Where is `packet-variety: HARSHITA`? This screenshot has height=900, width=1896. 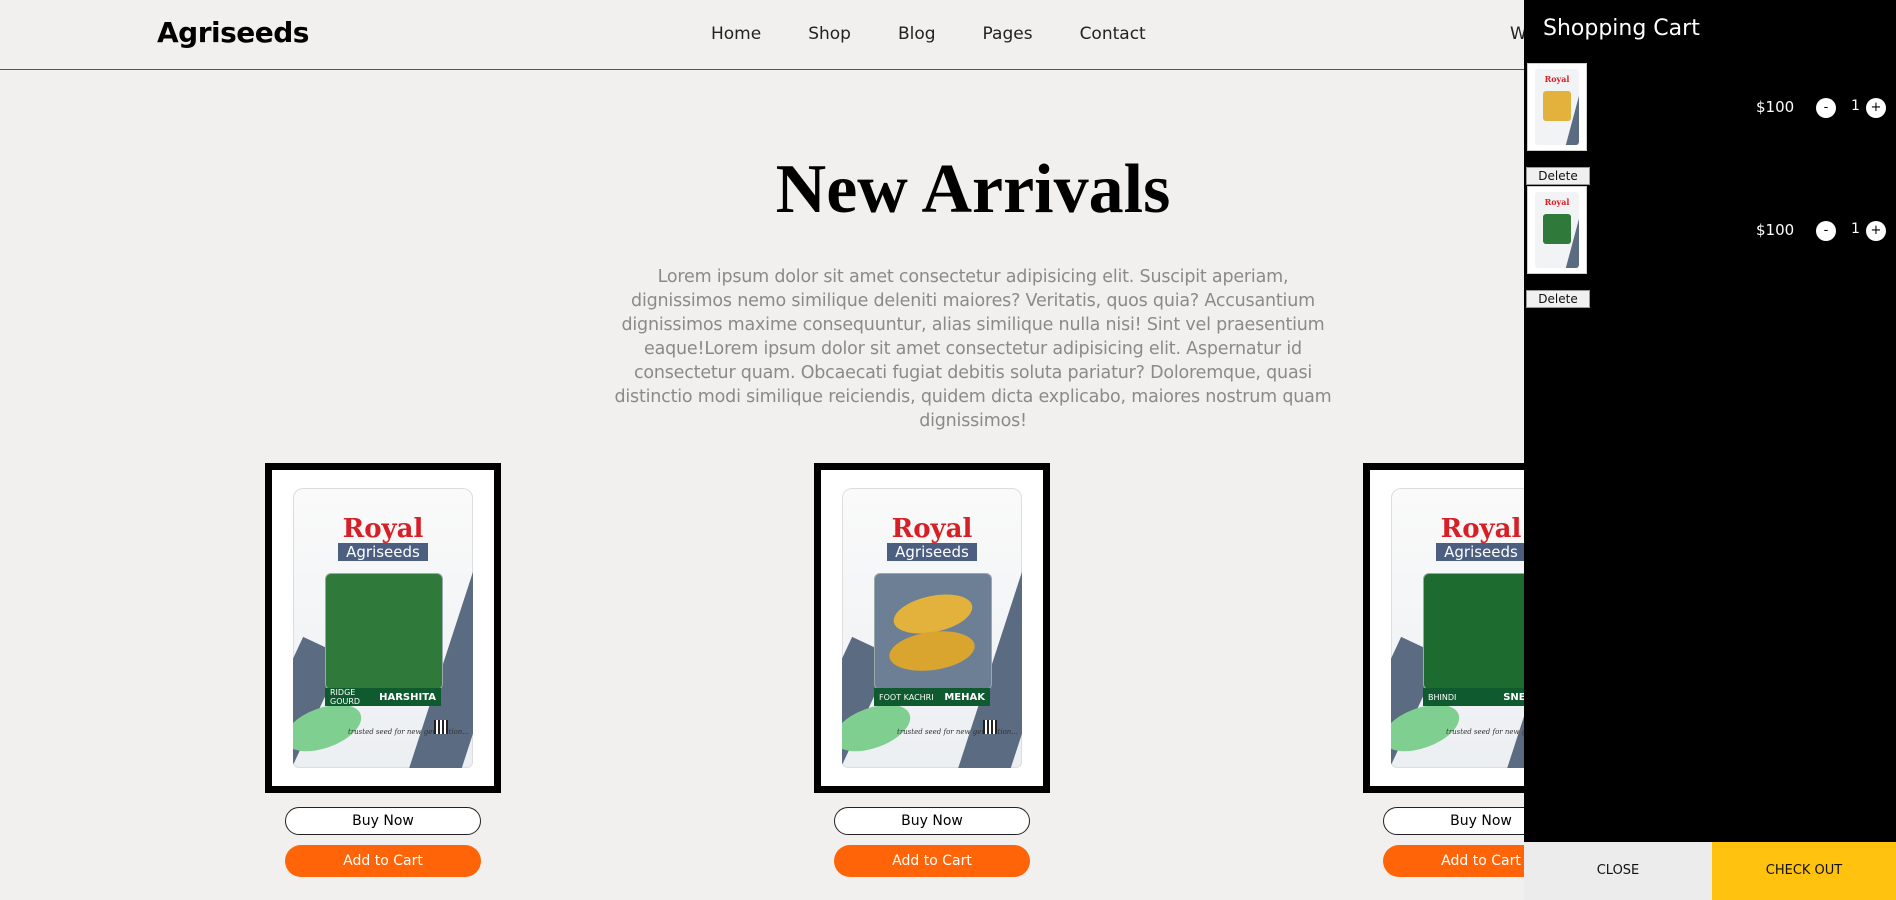 packet-variety: HARSHITA is located at coordinates (407, 697).